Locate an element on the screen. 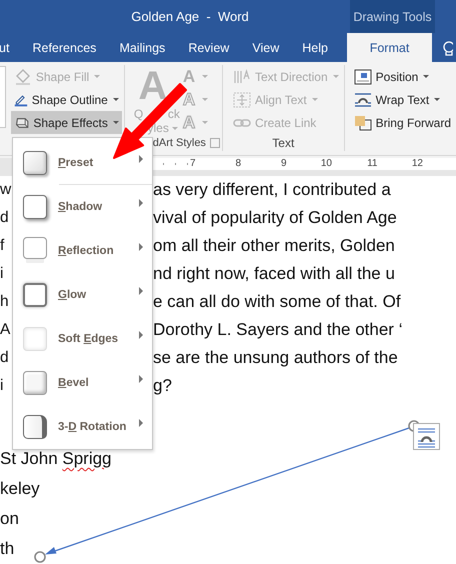 This screenshot has height=564, width=456. soft-edges-icon is located at coordinates (35, 339).